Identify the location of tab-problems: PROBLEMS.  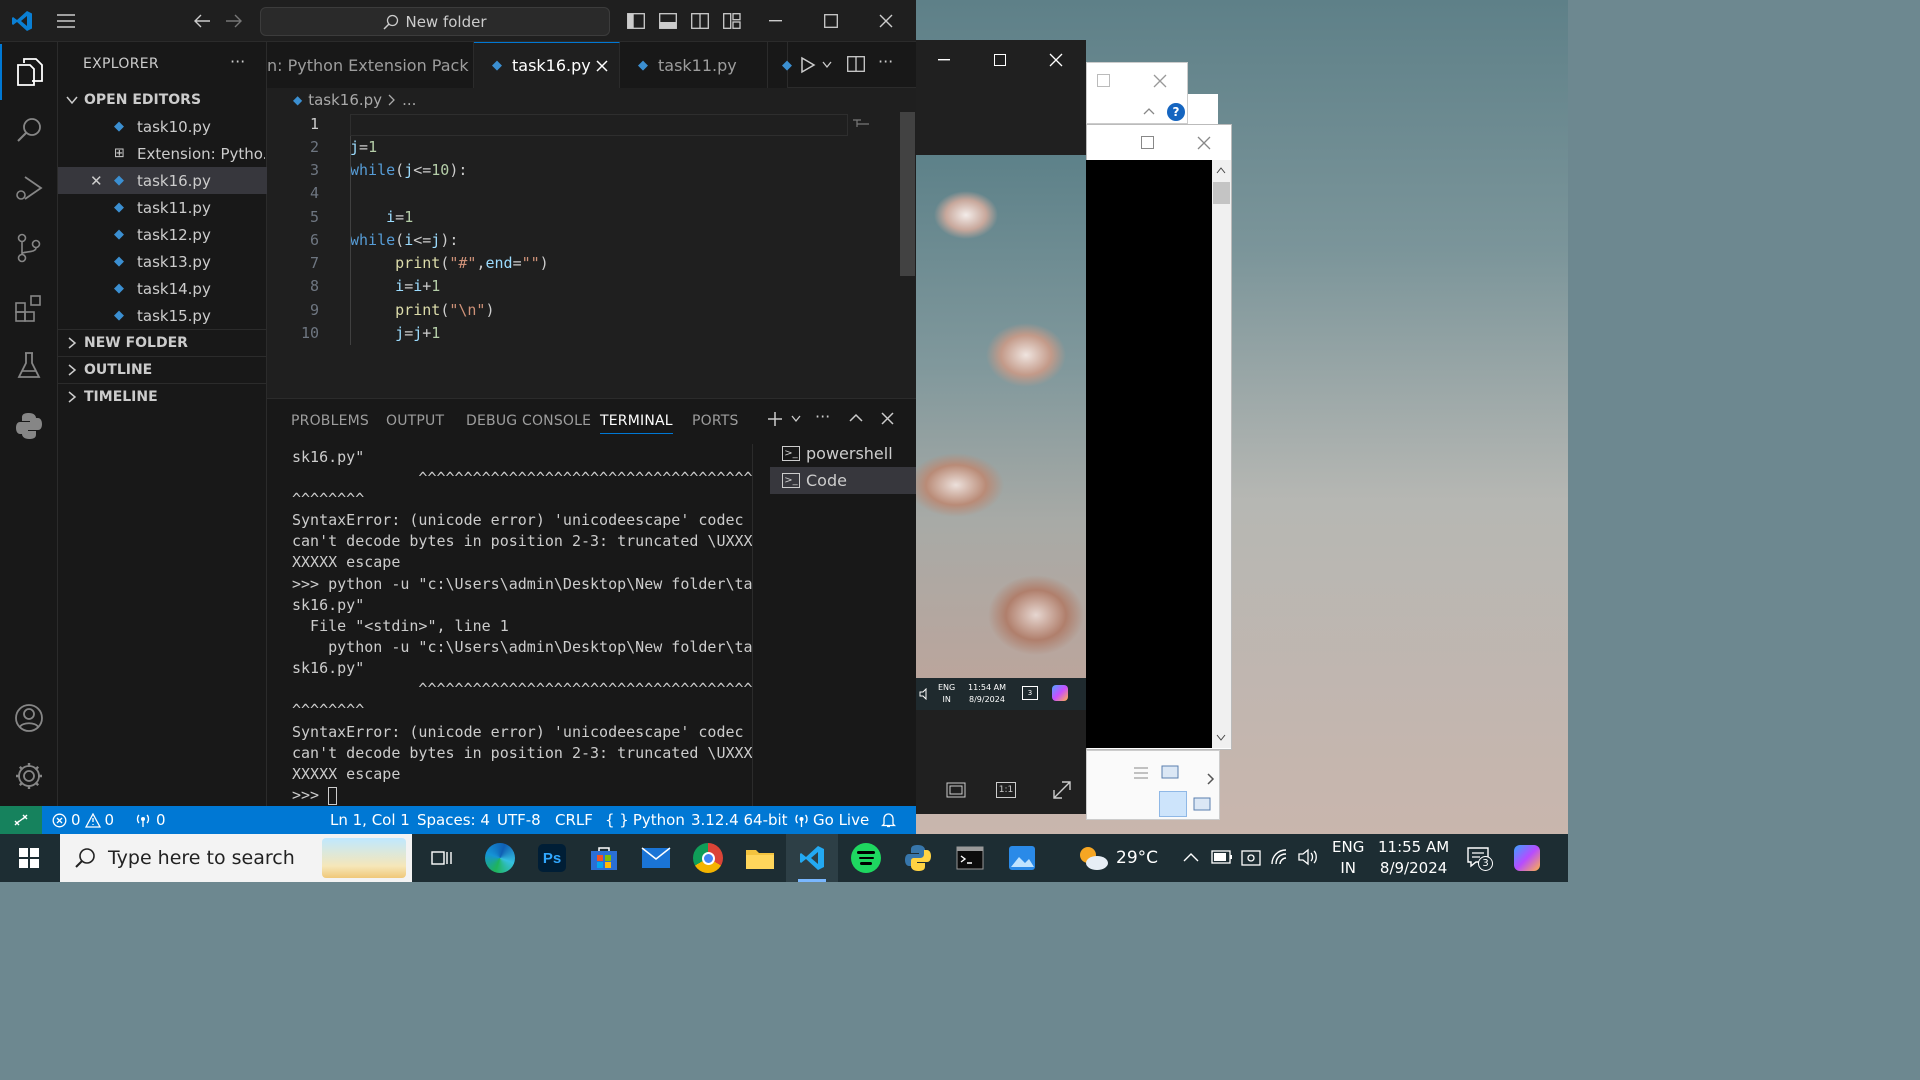
(330, 421).